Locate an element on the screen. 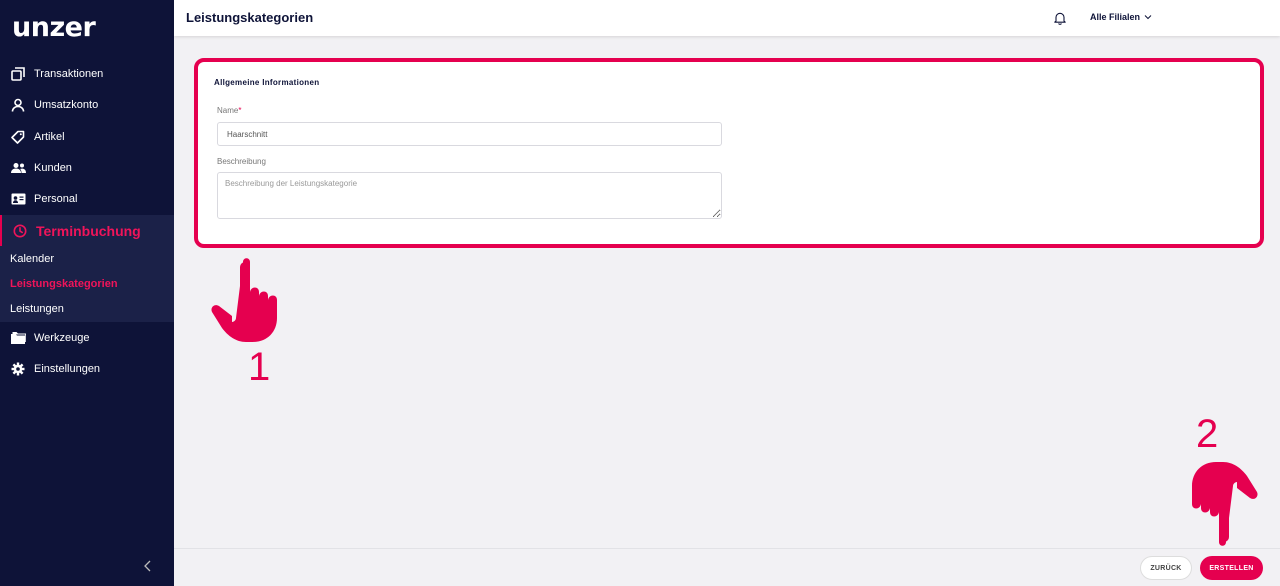  terminbuchung-submenu: Kalender Leistungskategorien Leistungen is located at coordinates (87, 284).